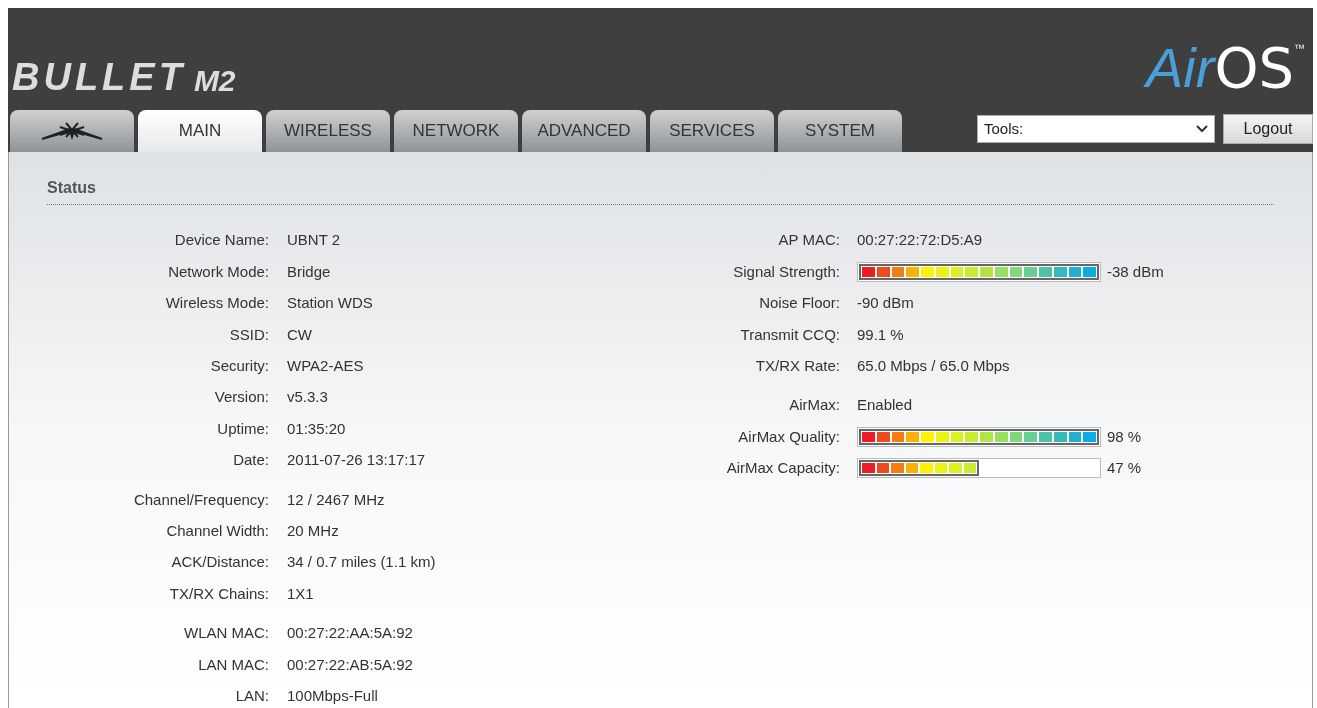  What do you see at coordinates (316, 428) in the screenshot?
I see `field-value: 01:35:20` at bounding box center [316, 428].